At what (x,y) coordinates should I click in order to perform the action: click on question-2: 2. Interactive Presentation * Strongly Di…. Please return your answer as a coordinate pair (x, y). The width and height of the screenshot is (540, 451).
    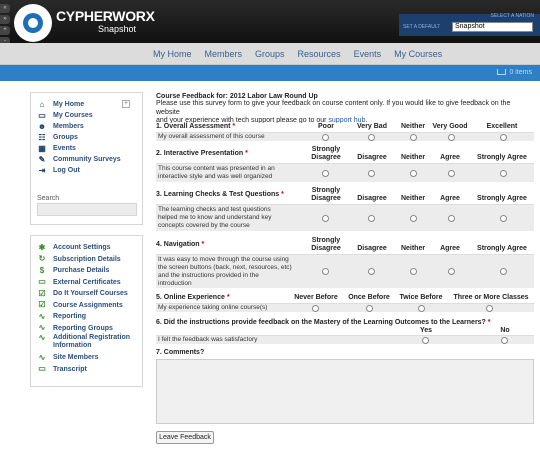
    Looking at the image, I should click on (345, 164).